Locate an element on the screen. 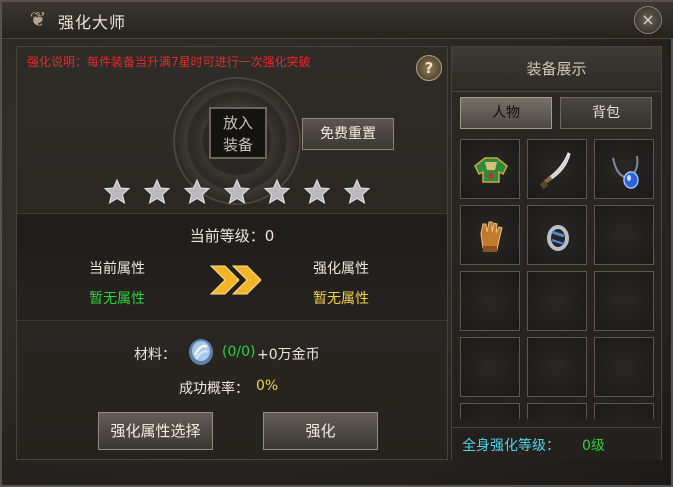  silver-ring-icon is located at coordinates (558, 238).